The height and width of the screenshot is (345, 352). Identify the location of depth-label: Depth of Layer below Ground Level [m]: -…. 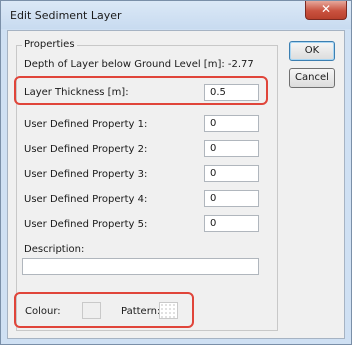
(139, 64).